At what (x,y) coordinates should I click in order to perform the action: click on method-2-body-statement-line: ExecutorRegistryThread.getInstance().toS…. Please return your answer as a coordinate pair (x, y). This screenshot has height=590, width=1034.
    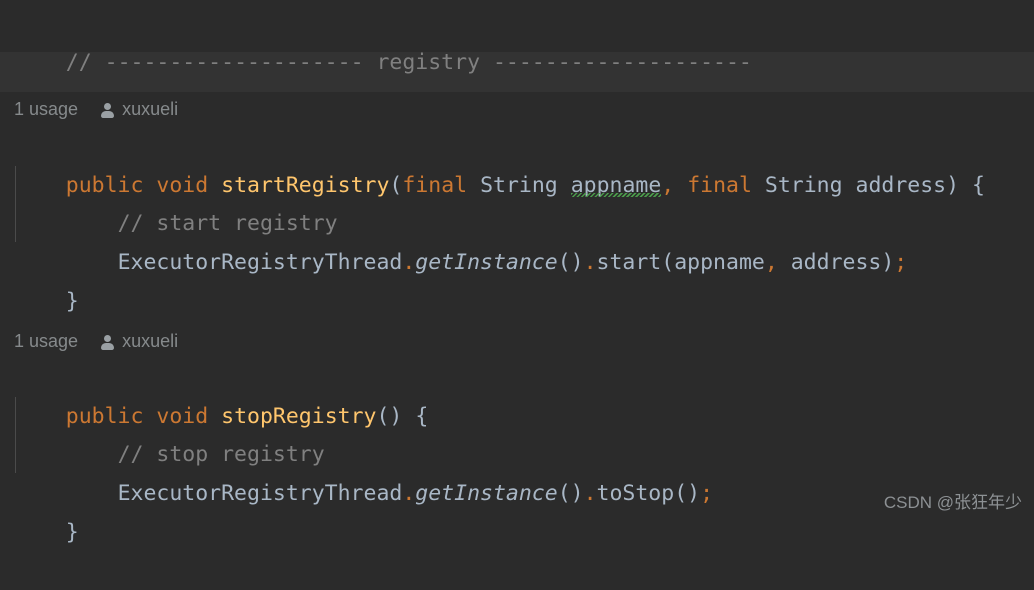
    Looking at the image, I should click on (517, 471).